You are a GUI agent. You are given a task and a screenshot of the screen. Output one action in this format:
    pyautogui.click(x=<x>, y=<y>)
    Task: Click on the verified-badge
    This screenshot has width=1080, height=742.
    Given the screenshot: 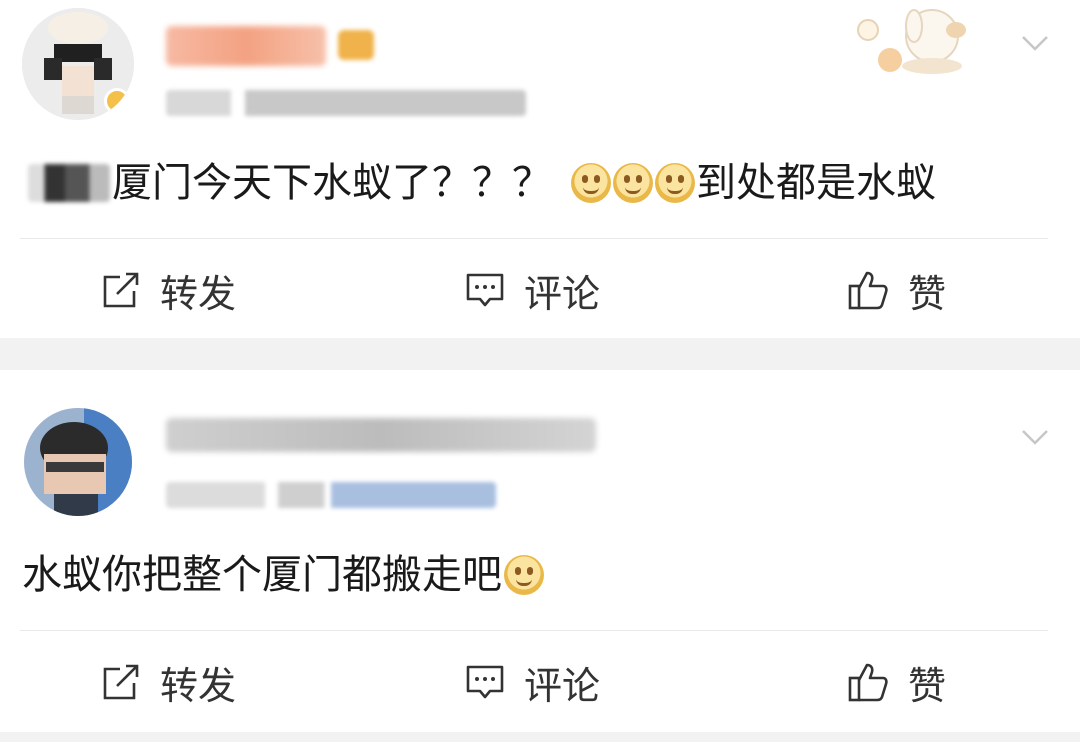 What is the action you would take?
    pyautogui.click(x=117, y=101)
    